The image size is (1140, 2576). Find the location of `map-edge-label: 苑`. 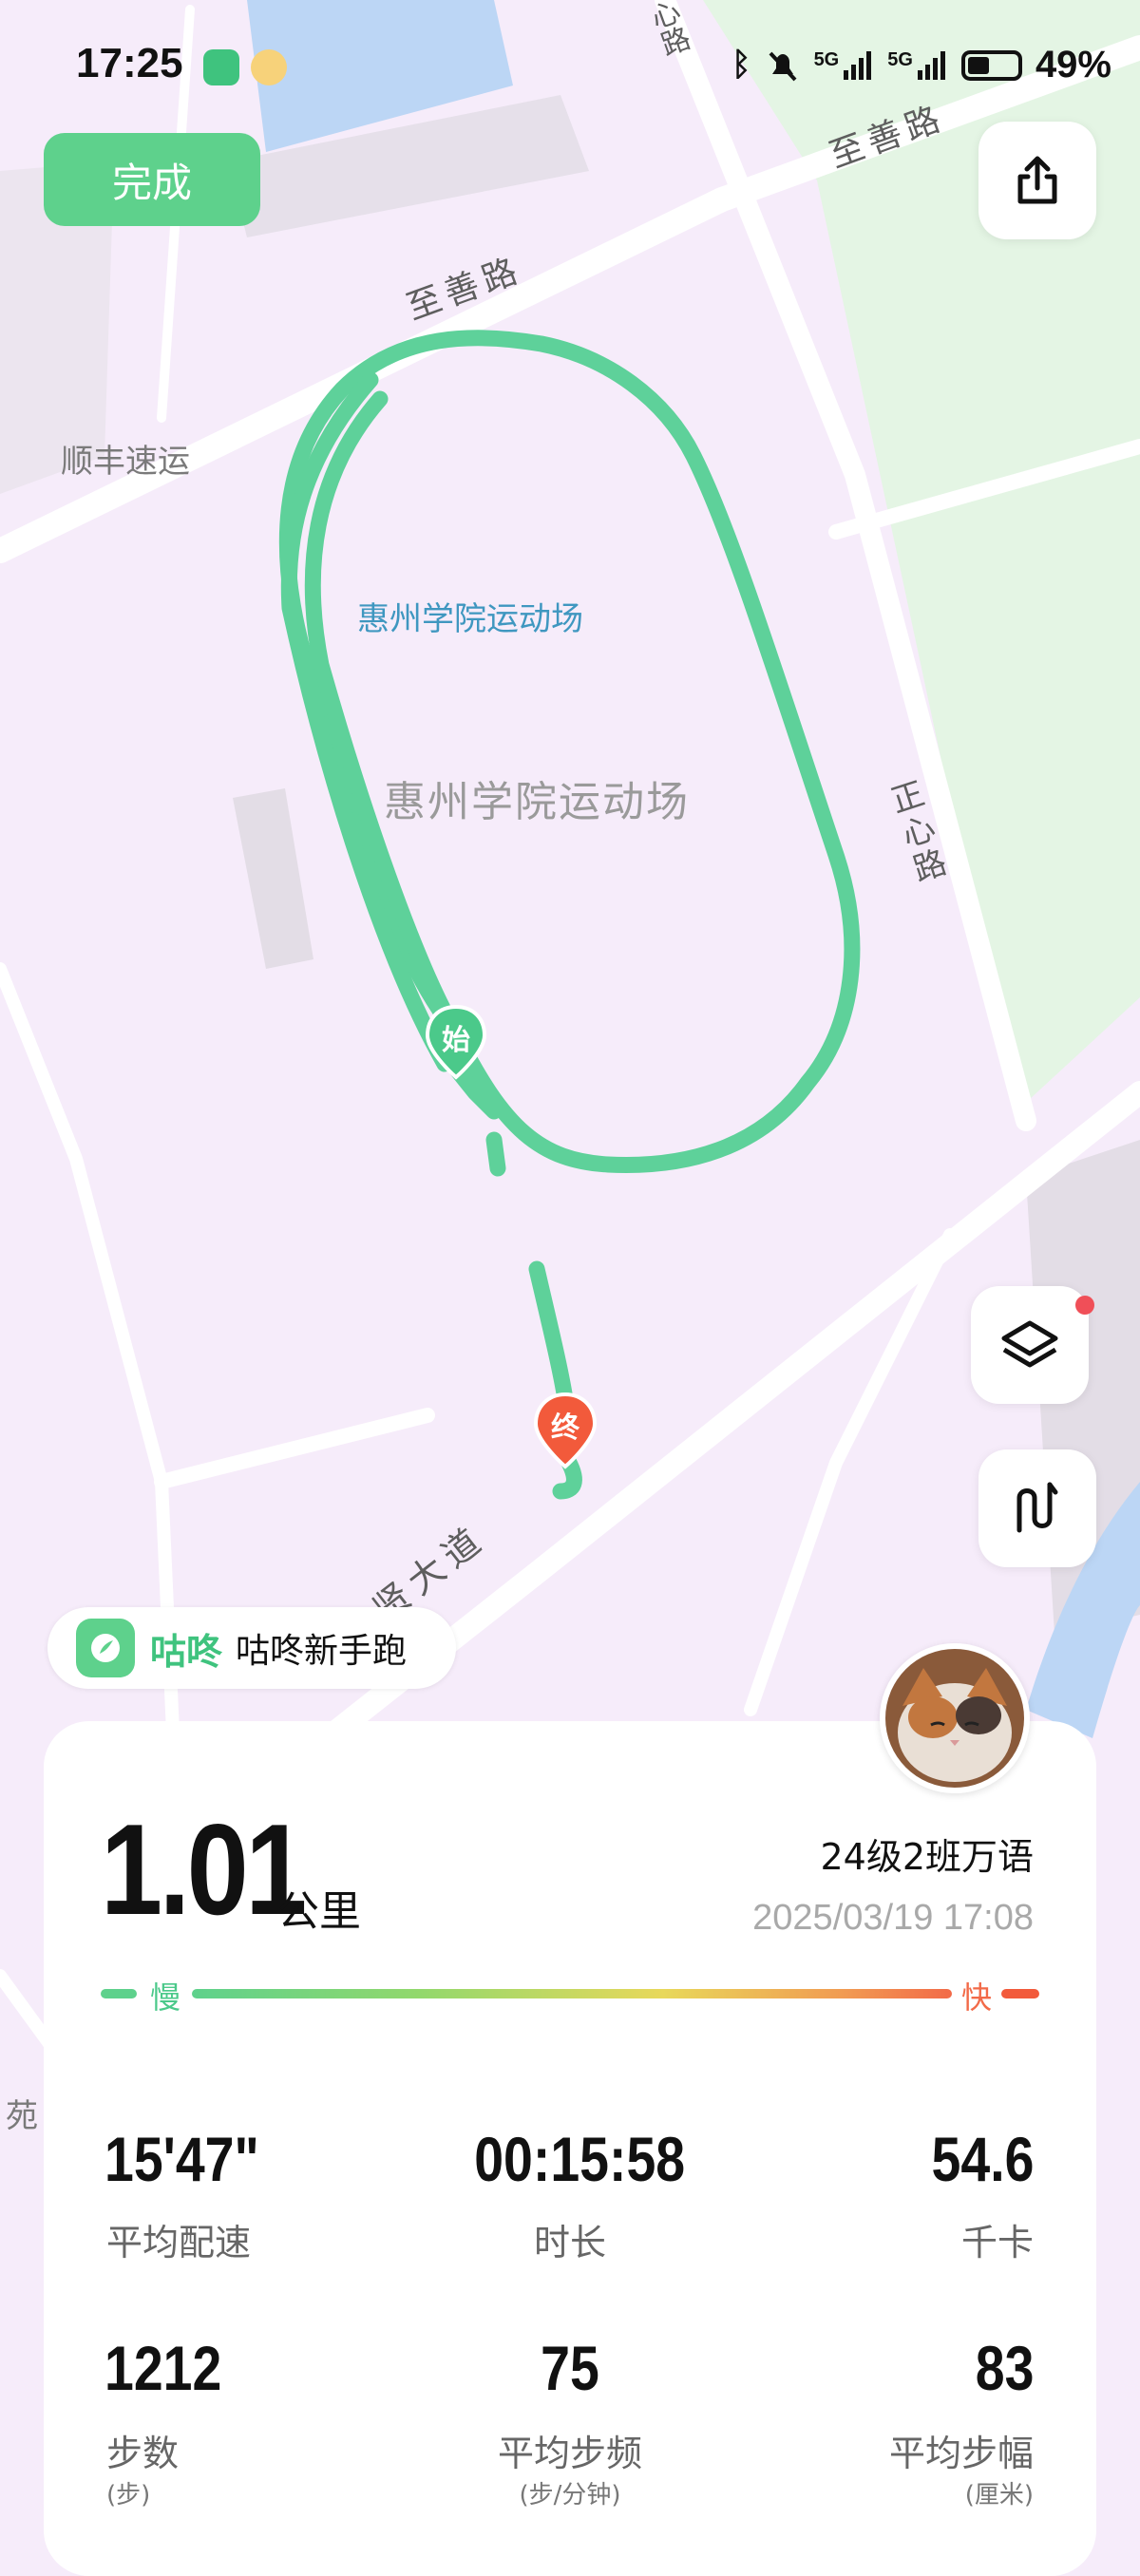

map-edge-label: 苑 is located at coordinates (22, 2116).